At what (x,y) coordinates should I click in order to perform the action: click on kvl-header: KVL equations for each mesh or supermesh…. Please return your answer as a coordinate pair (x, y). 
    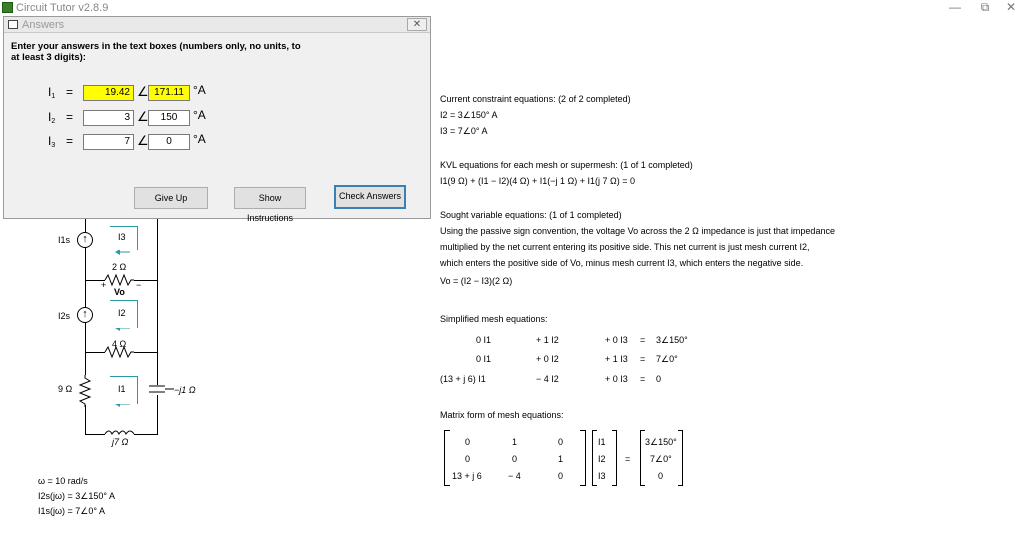
    Looking at the image, I should click on (566, 165).